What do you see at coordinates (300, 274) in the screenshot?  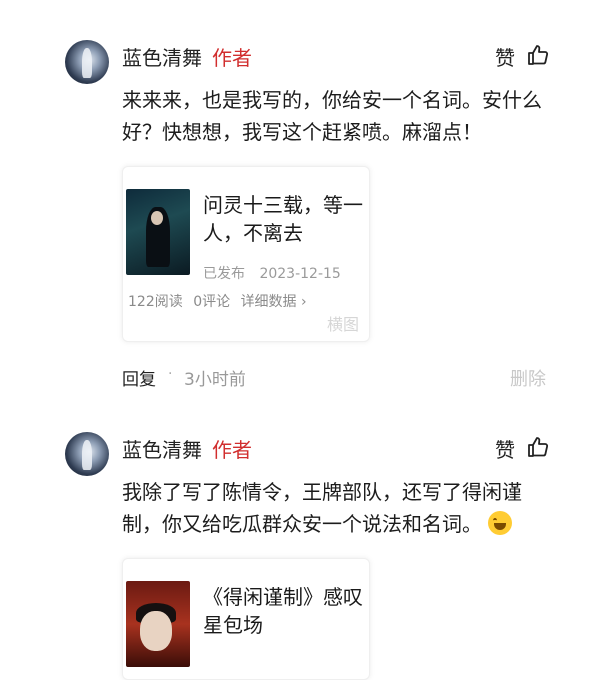 I see `publish-date: 2023-12-15` at bounding box center [300, 274].